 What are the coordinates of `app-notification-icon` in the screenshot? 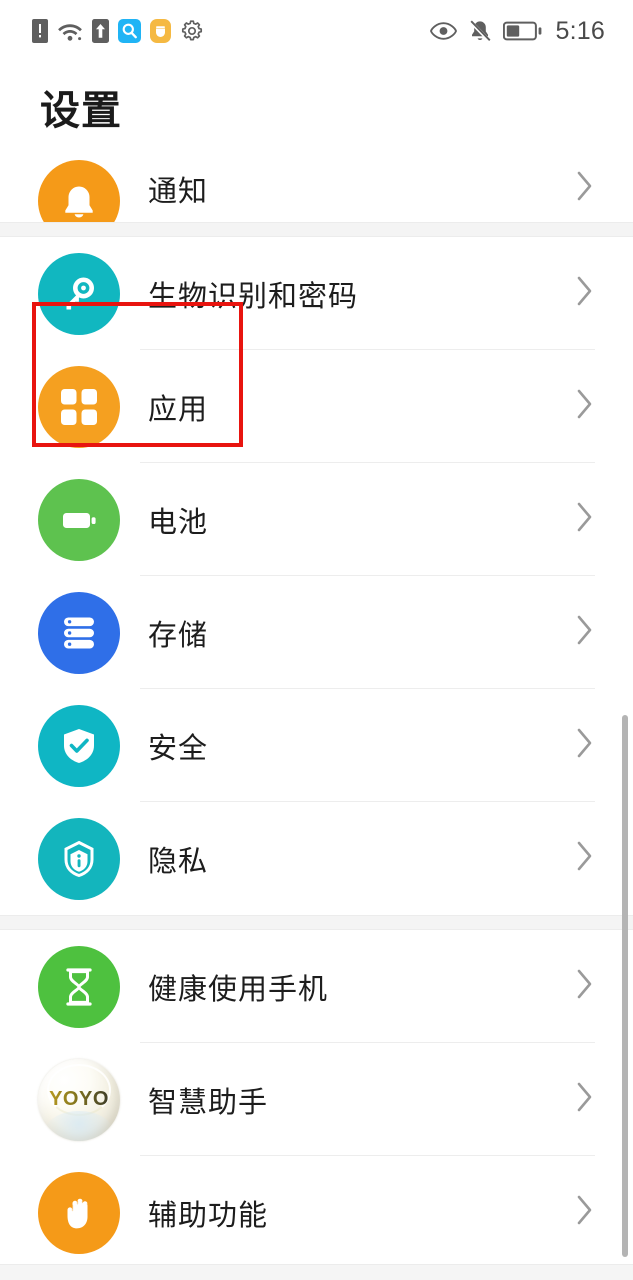 It's located at (160, 31).